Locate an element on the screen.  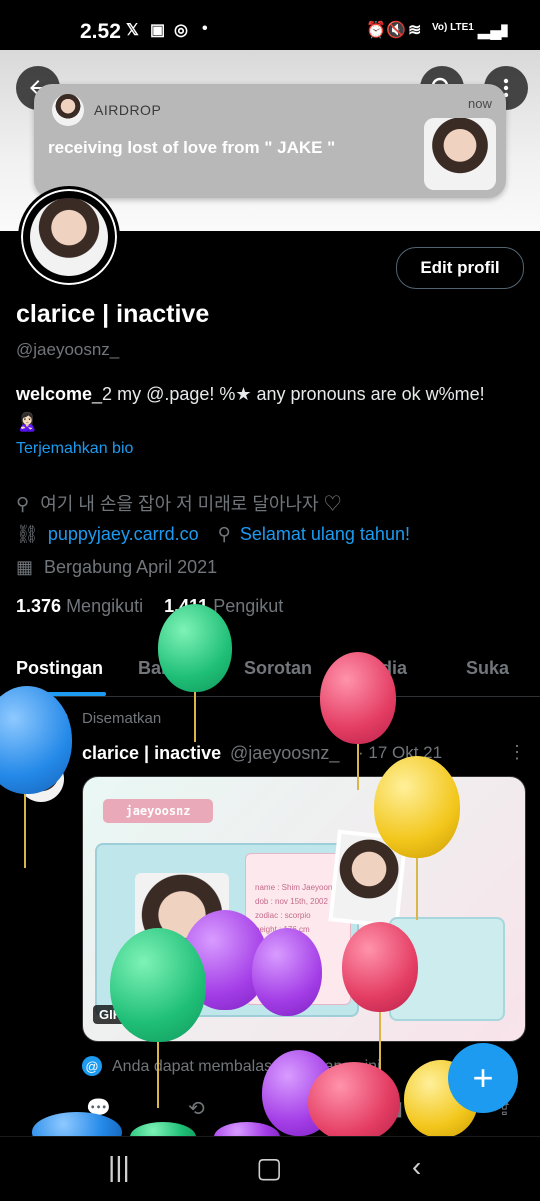
follow-stats: 1.376 Mengikuti 1.411 Pengikut is located at coordinates (149, 606).